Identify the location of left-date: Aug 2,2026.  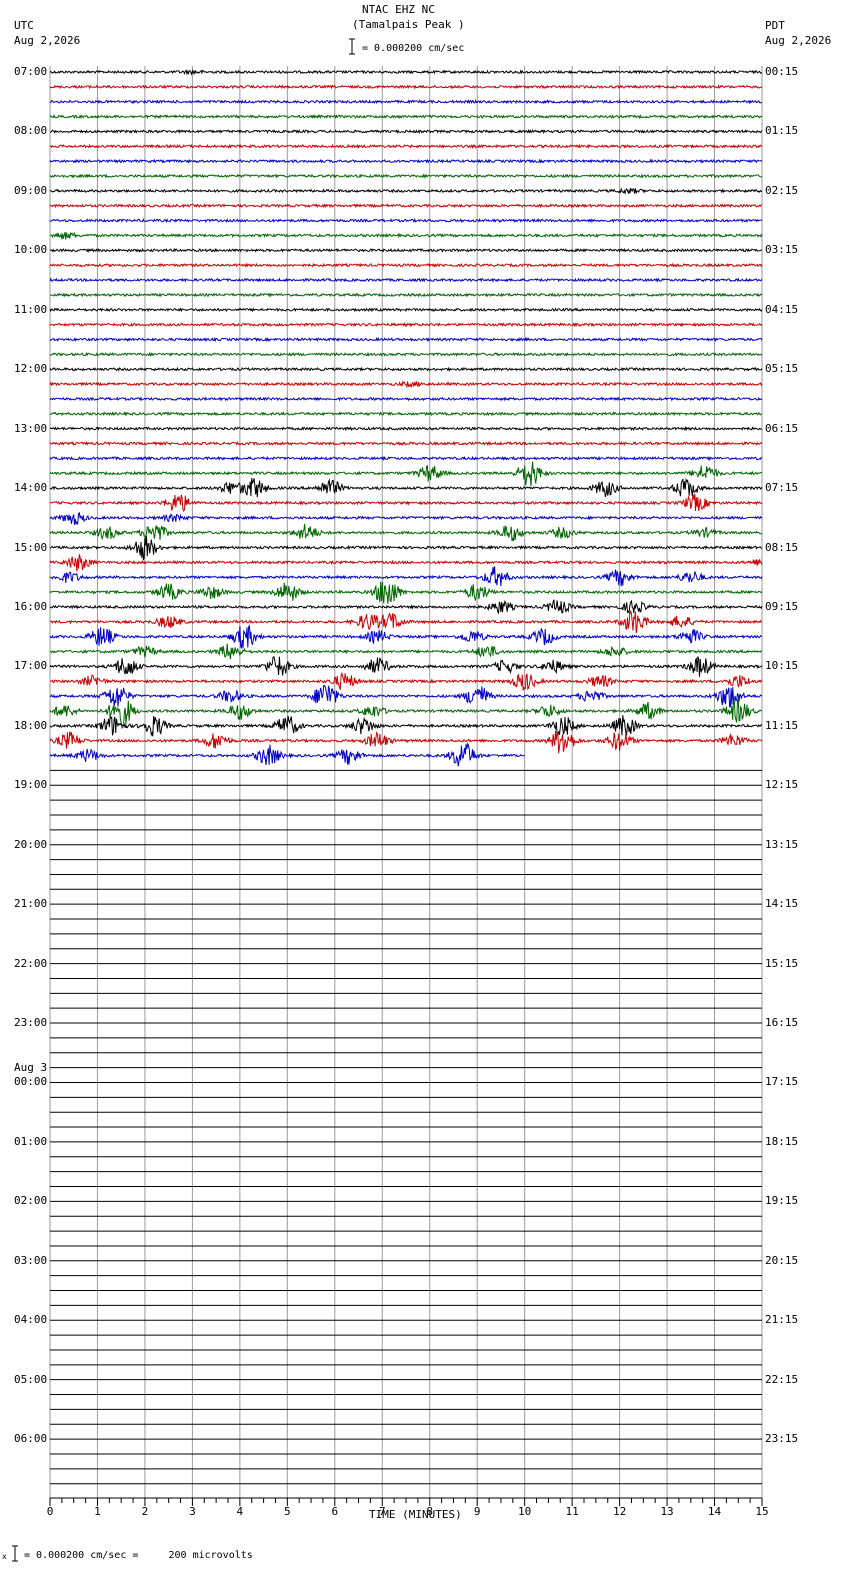
(47, 40).